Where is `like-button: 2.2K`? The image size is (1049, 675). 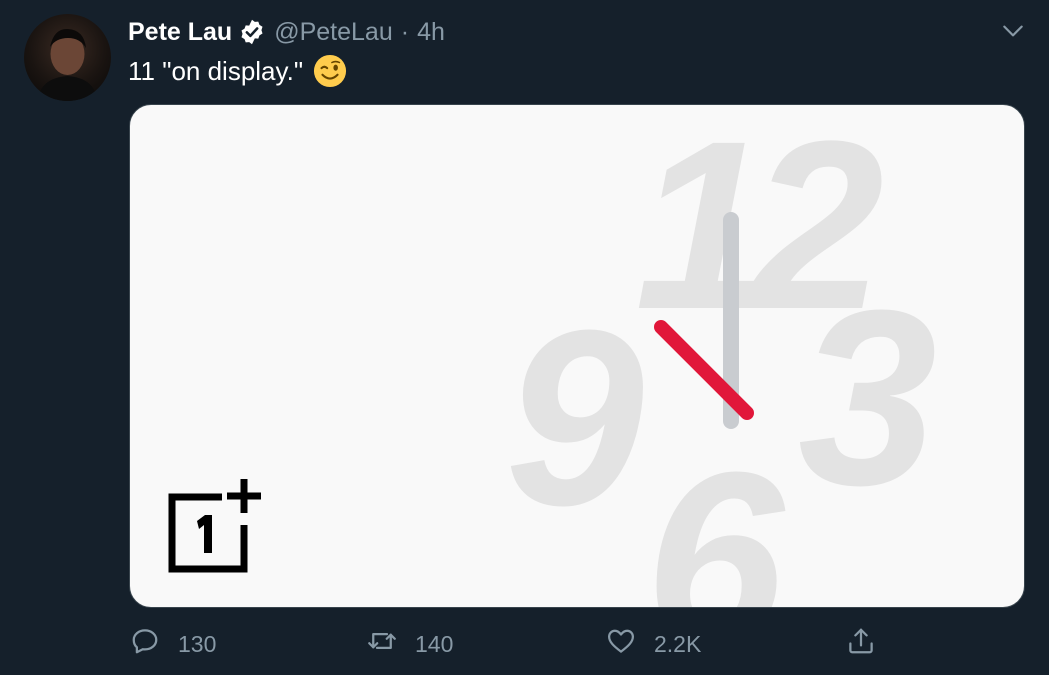
like-button: 2.2K is located at coordinates (653, 644).